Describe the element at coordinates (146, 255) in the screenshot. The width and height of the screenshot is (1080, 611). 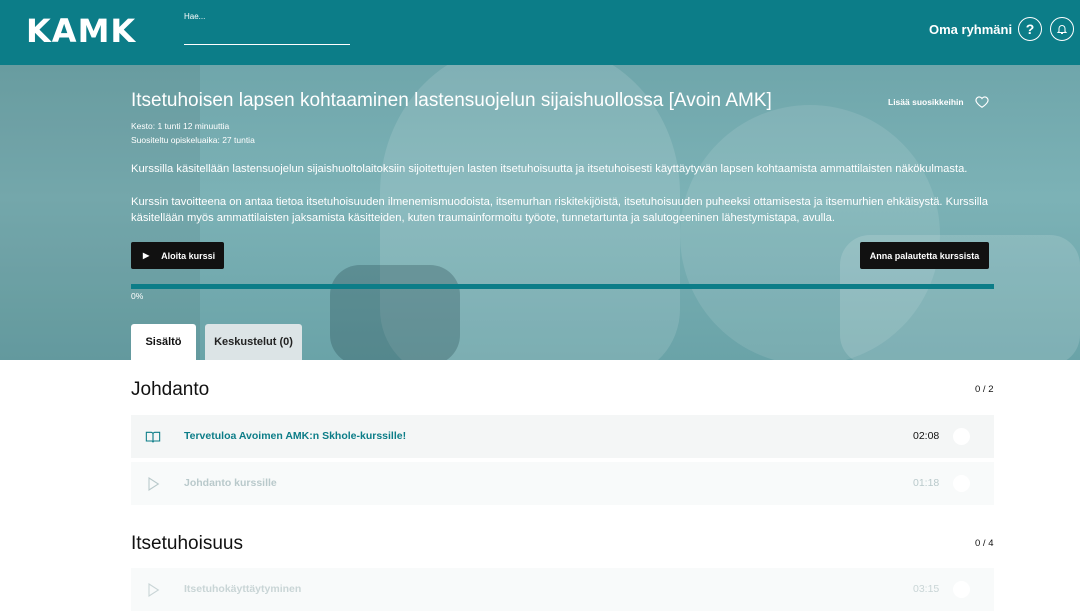
I see `play-icon: ▶` at that location.